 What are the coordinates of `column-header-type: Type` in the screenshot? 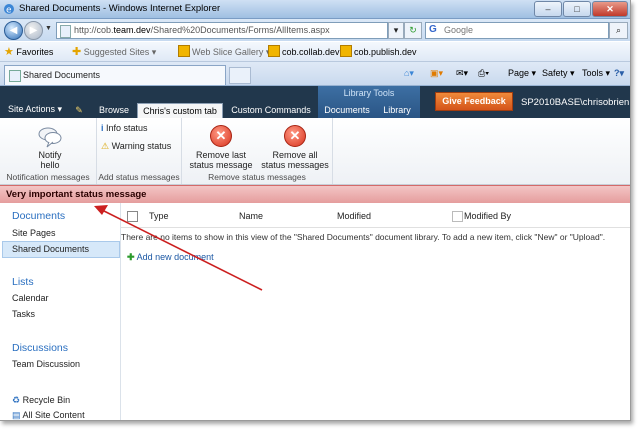 It's located at (159, 216).